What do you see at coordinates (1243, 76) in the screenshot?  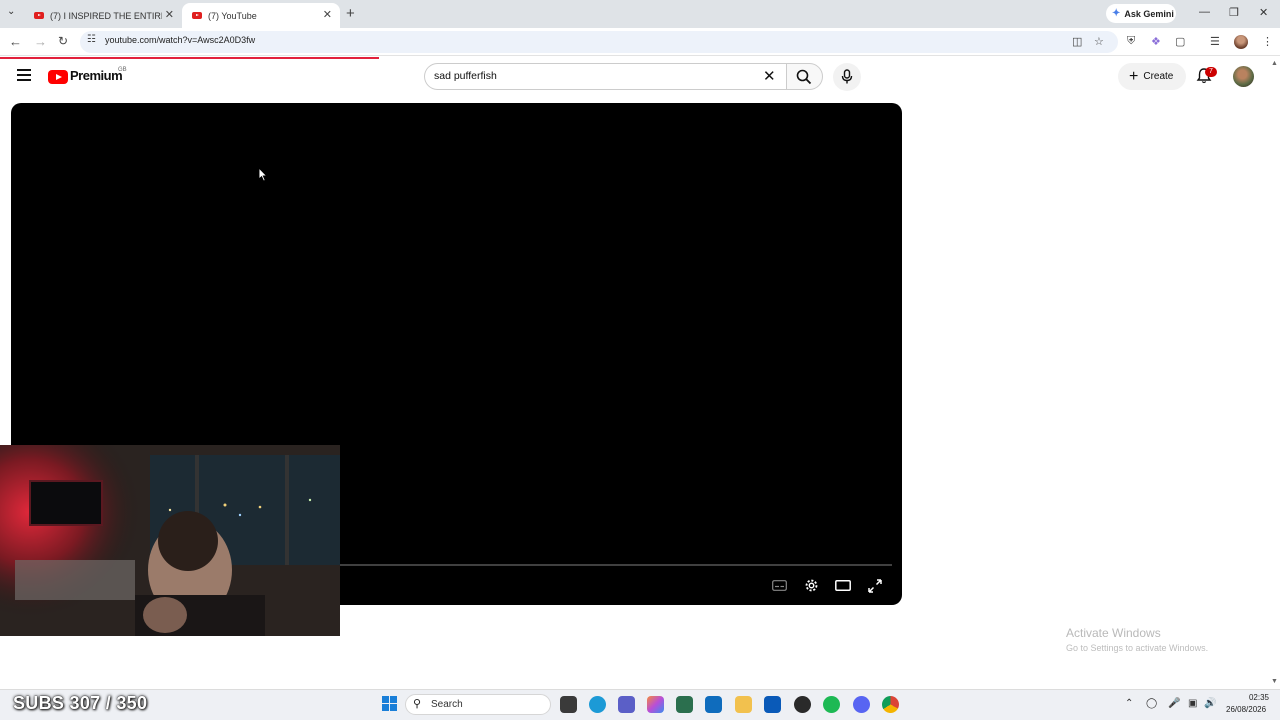 I see `account-avatar` at bounding box center [1243, 76].